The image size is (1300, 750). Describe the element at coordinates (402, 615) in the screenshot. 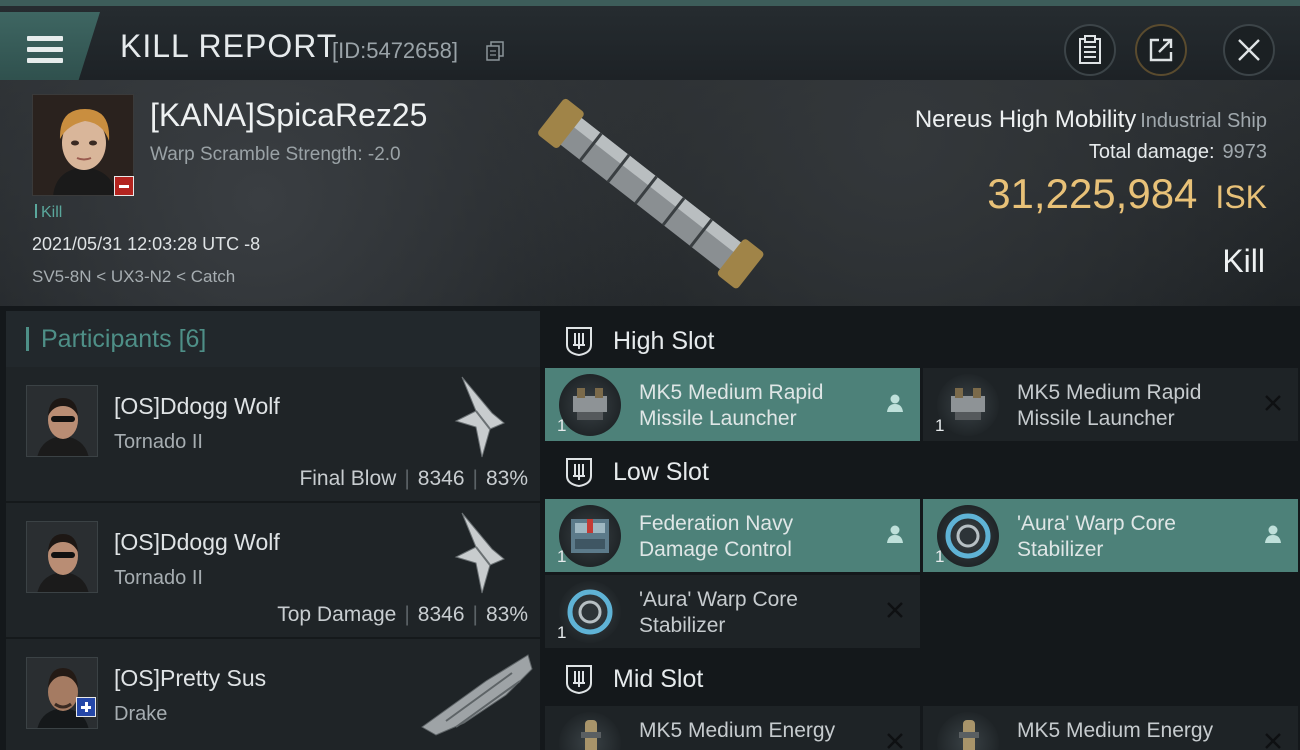

I see `participant-stats: Top Damage | 8346 | 83%` at that location.